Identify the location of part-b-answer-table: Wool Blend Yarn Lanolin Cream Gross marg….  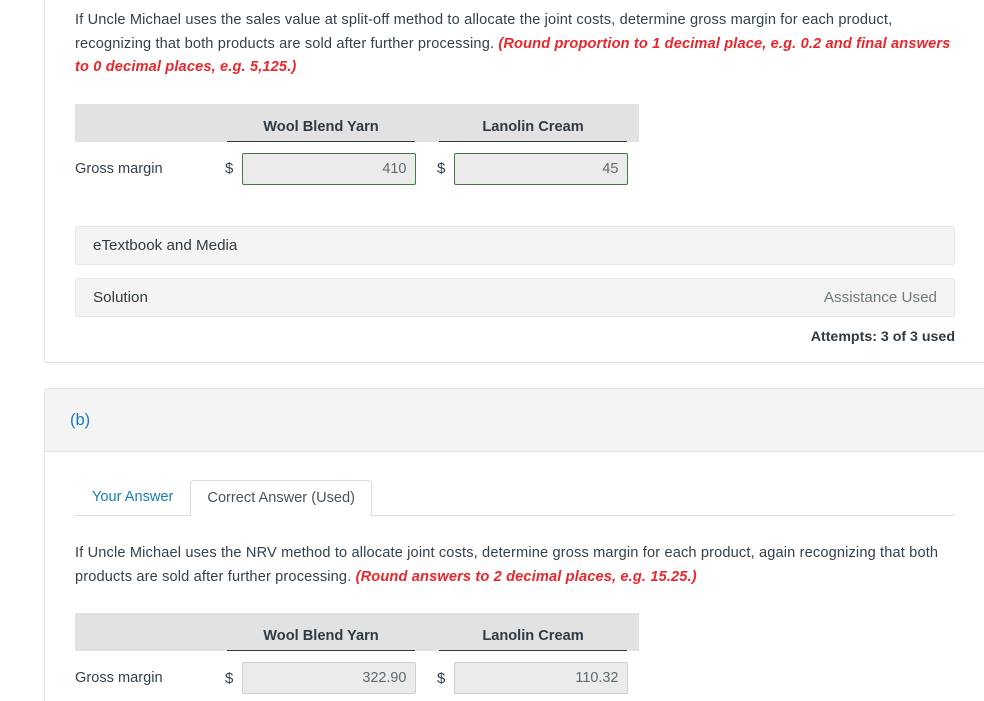
(357, 657).